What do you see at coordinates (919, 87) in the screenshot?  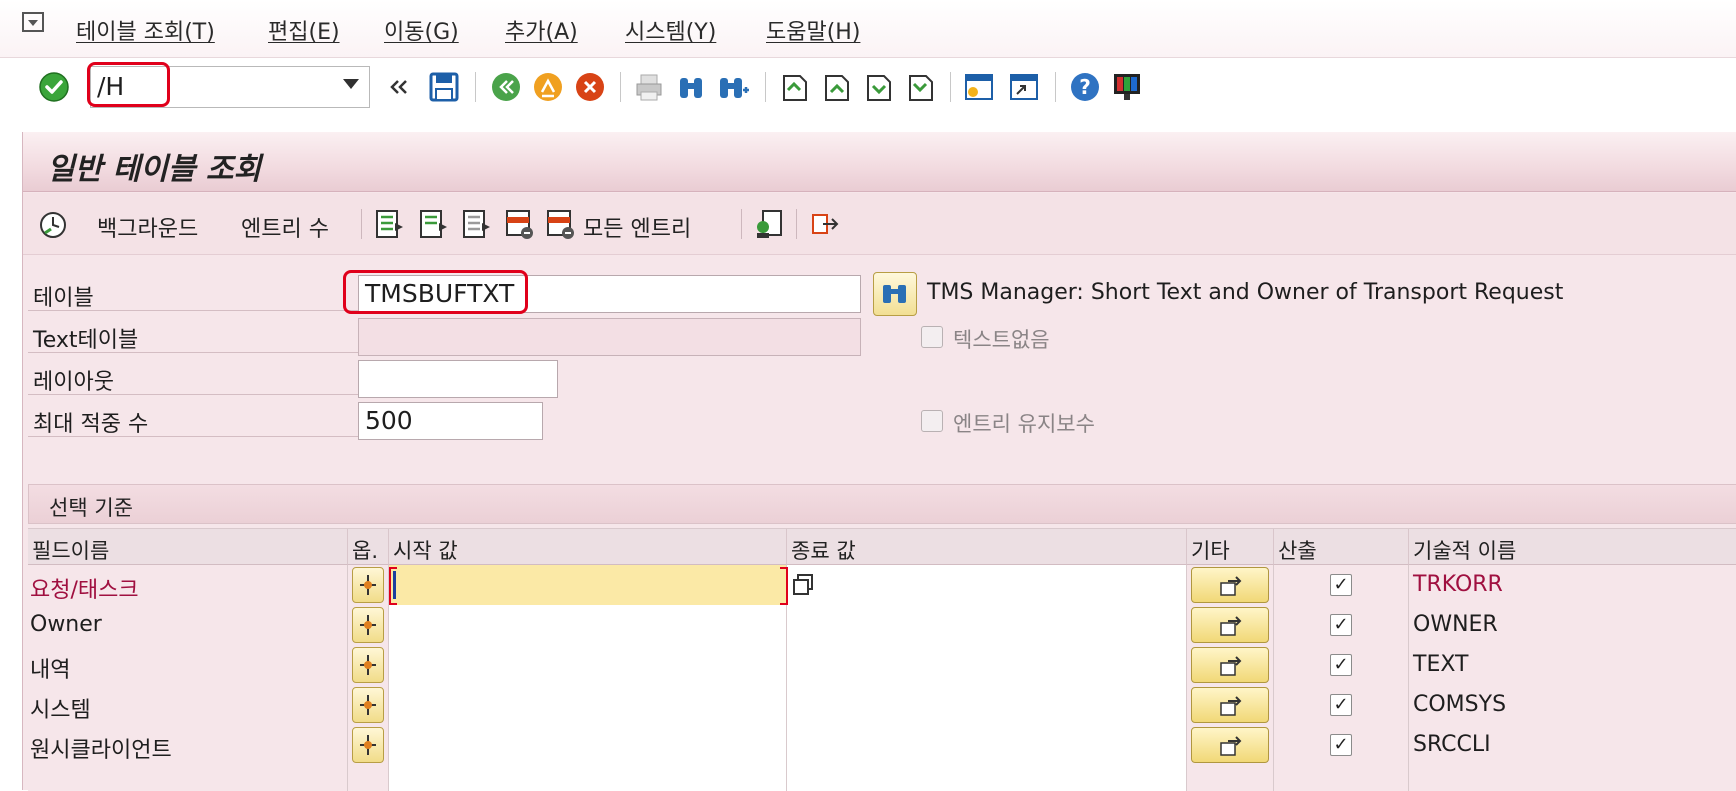 I see `last-page-icon` at bounding box center [919, 87].